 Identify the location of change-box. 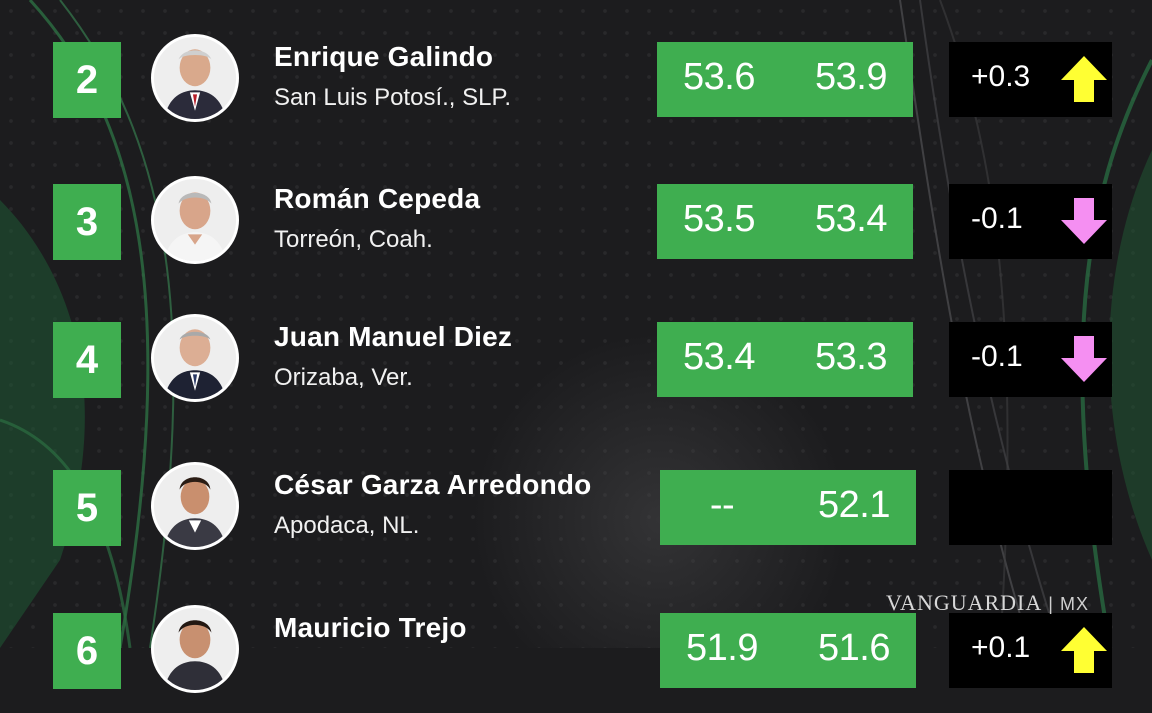
(1030, 507).